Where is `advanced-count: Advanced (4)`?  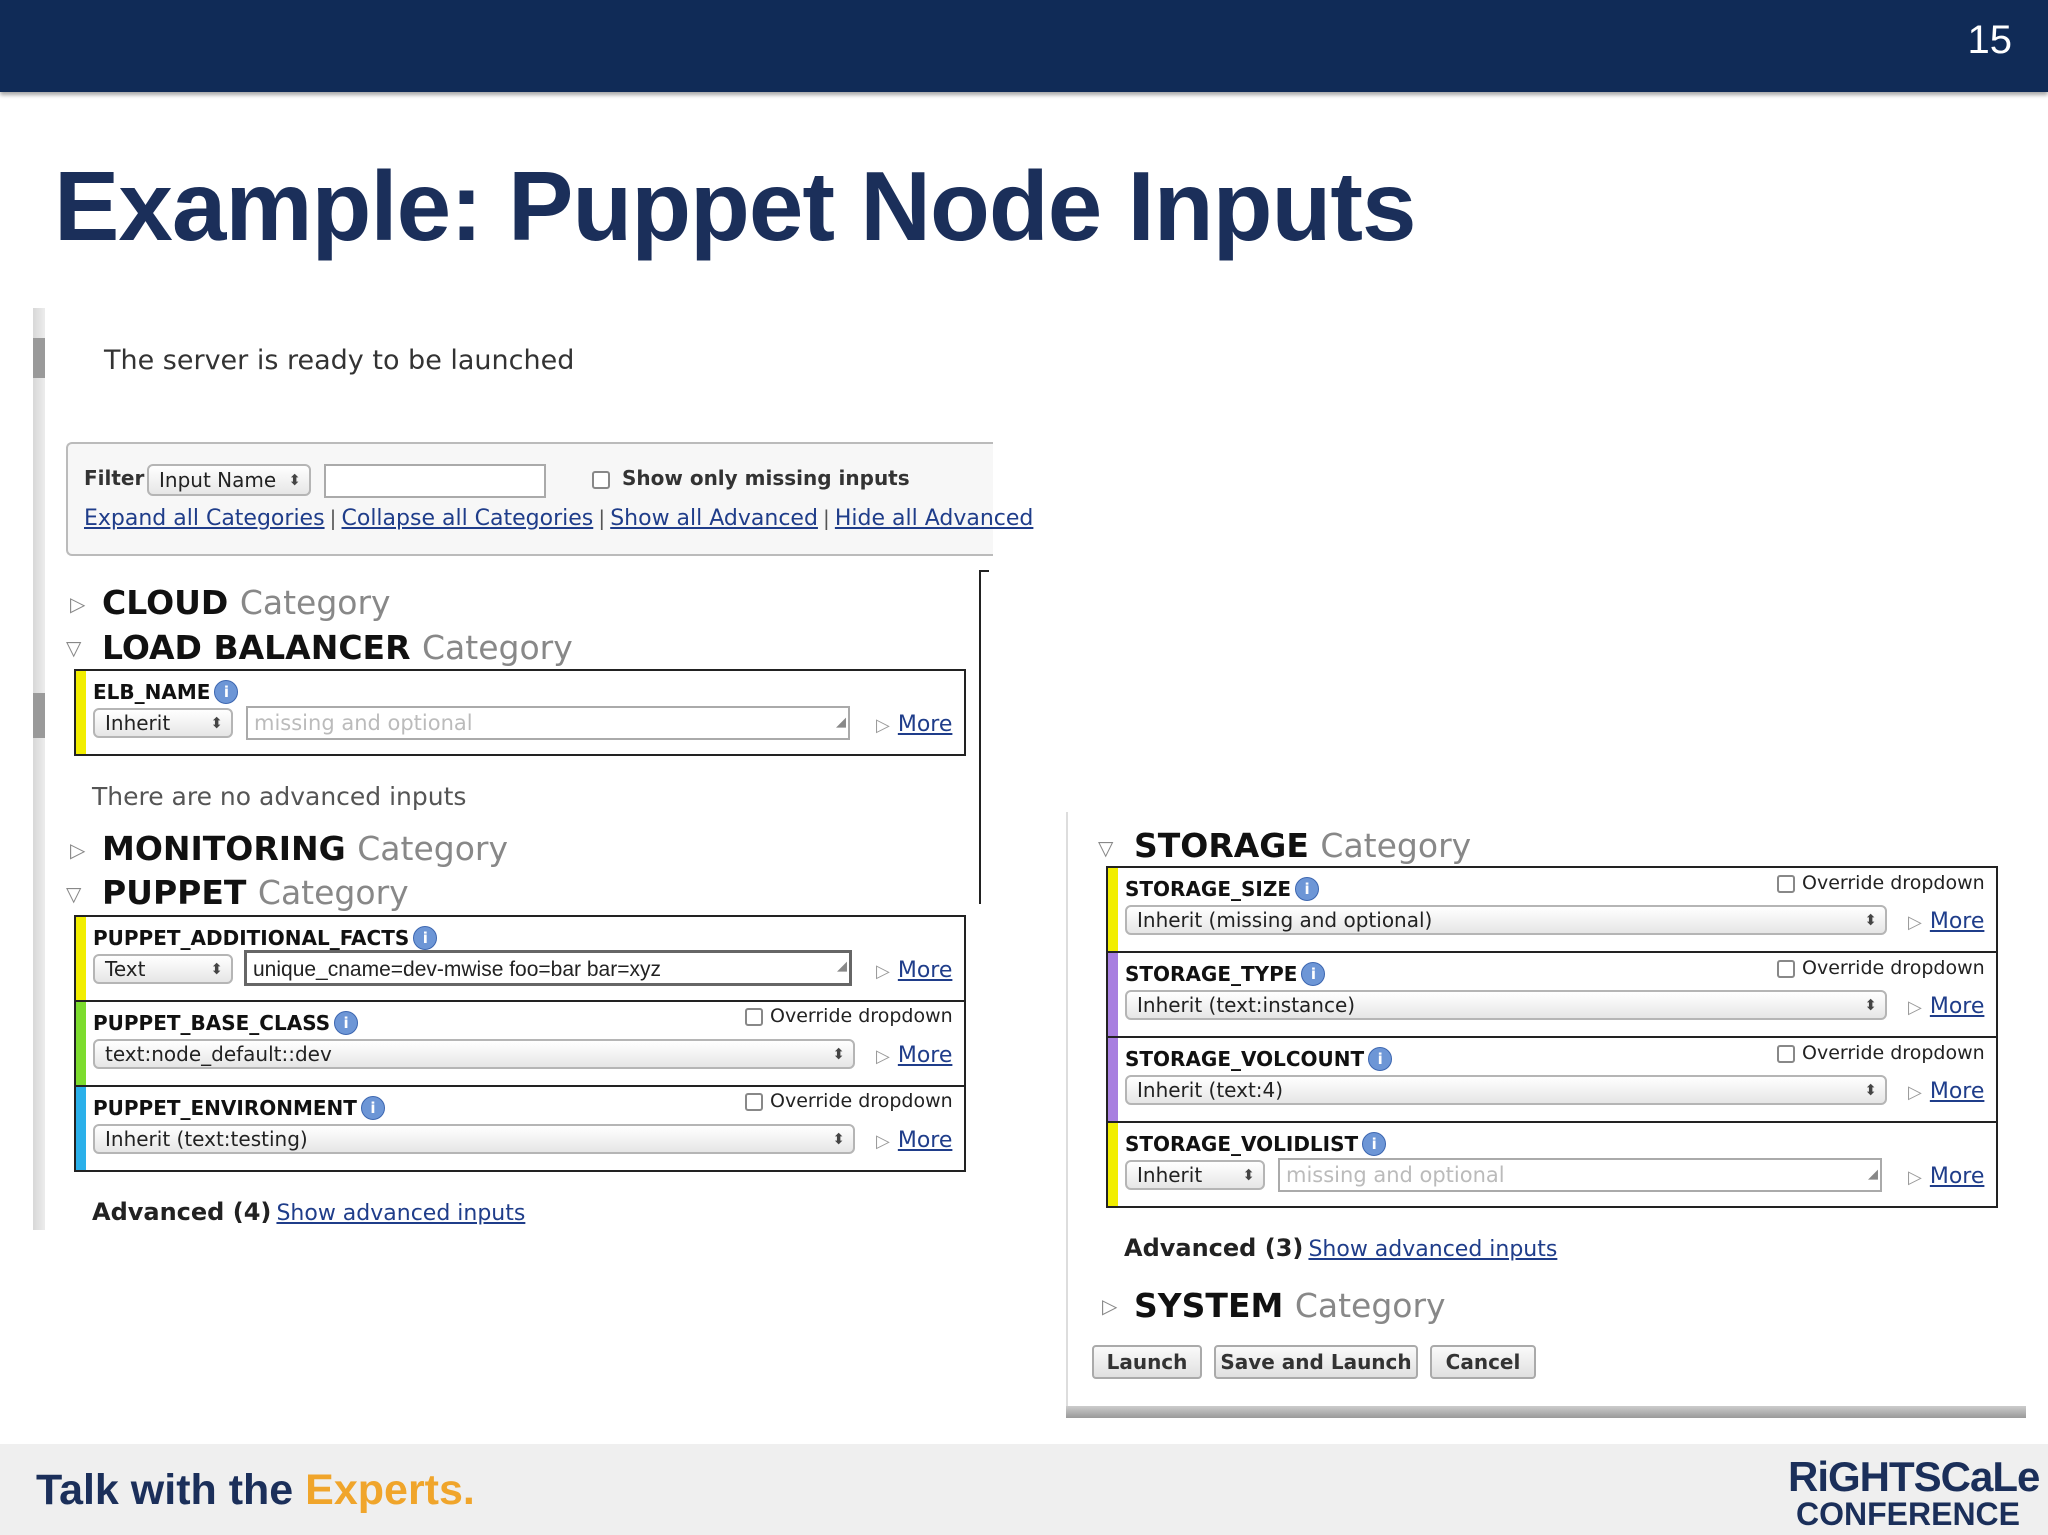 advanced-count: Advanced (4) is located at coordinates (182, 1212).